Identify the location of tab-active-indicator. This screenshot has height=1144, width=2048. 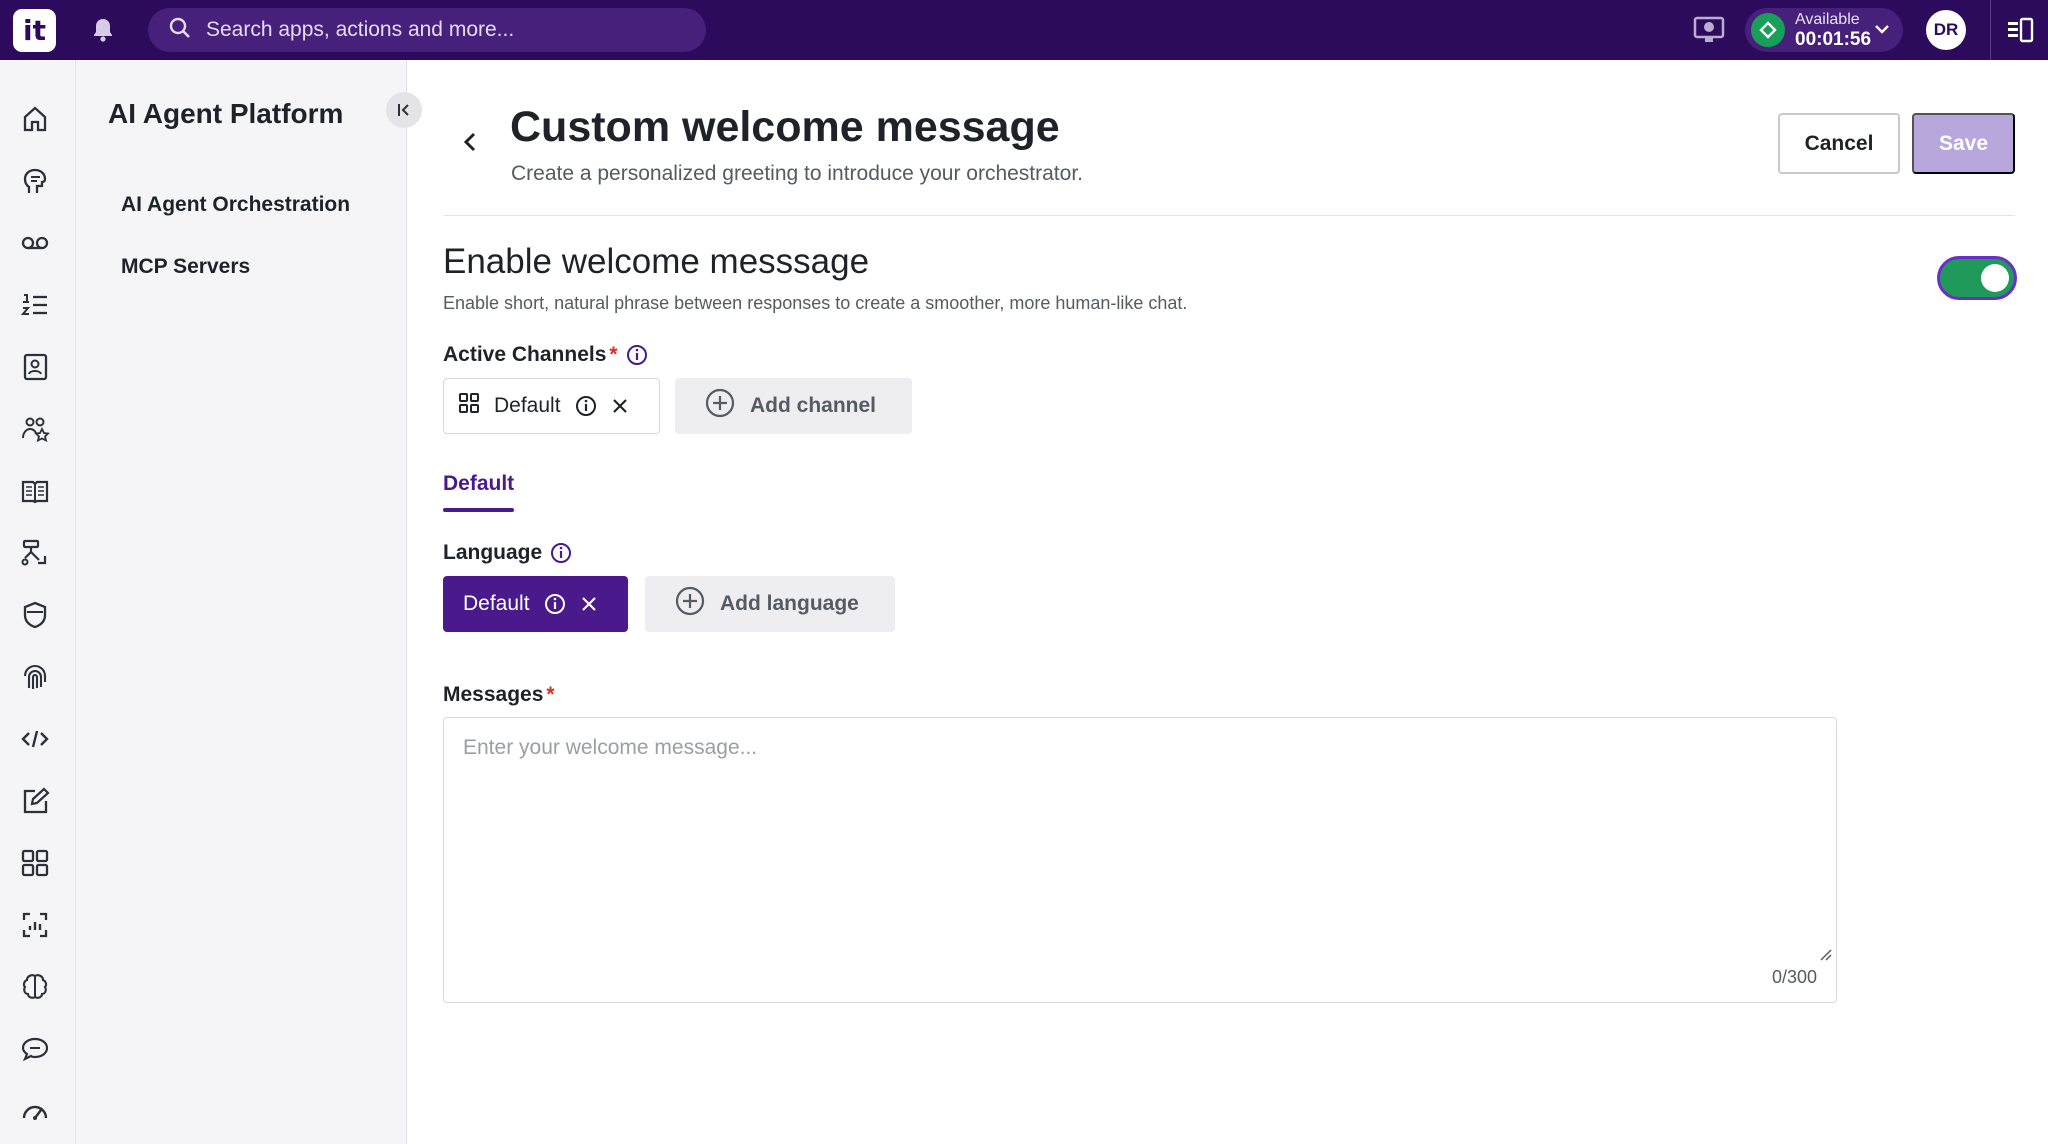
(478, 510).